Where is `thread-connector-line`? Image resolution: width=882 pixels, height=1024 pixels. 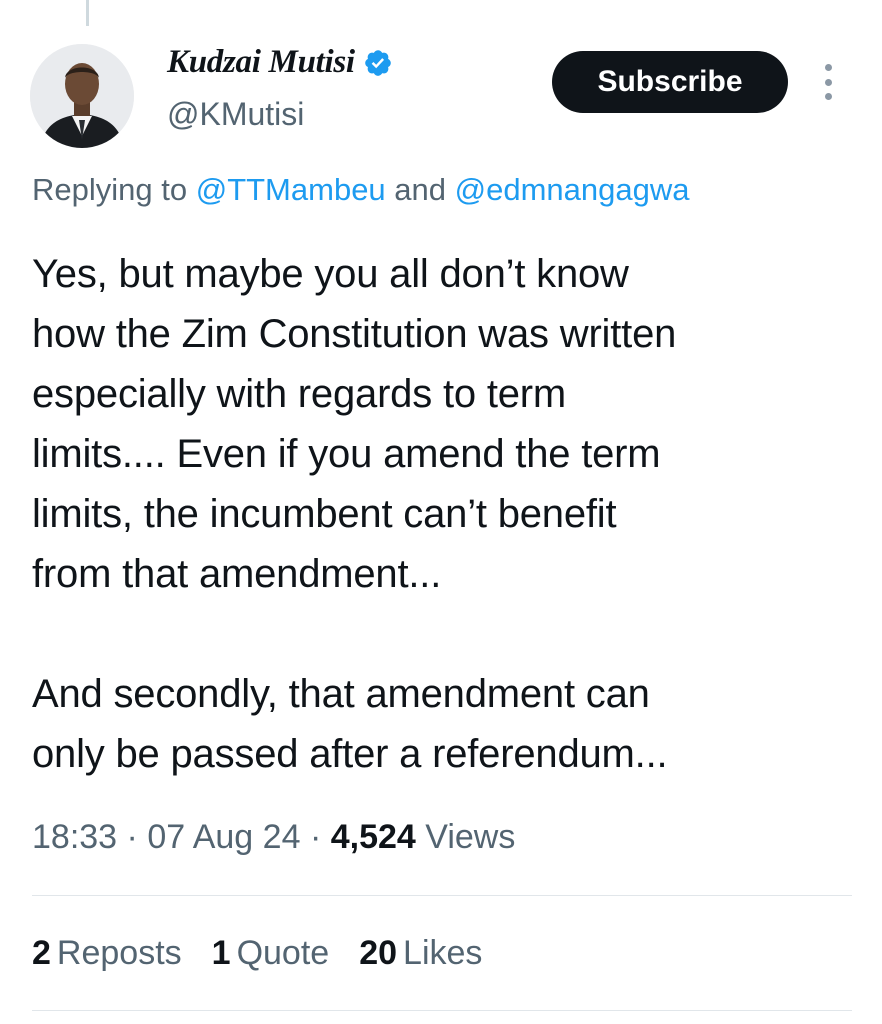
thread-connector-line is located at coordinates (87, 13).